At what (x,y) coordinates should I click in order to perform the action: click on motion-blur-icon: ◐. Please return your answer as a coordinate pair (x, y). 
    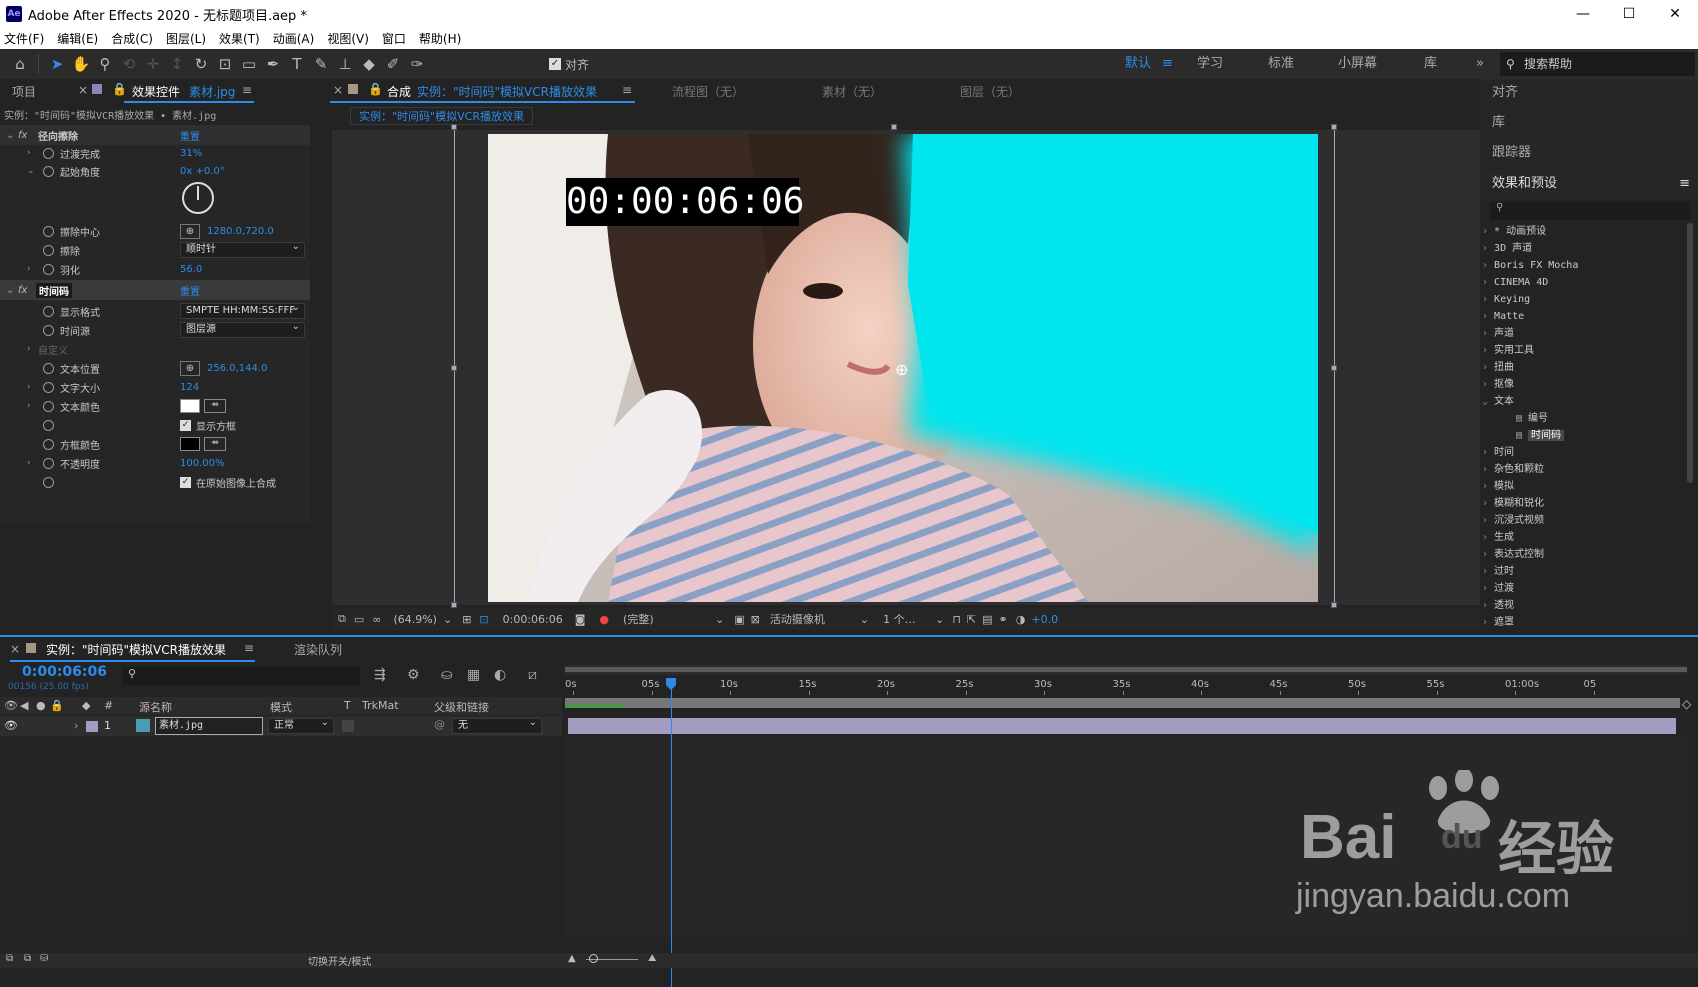
    Looking at the image, I should click on (500, 675).